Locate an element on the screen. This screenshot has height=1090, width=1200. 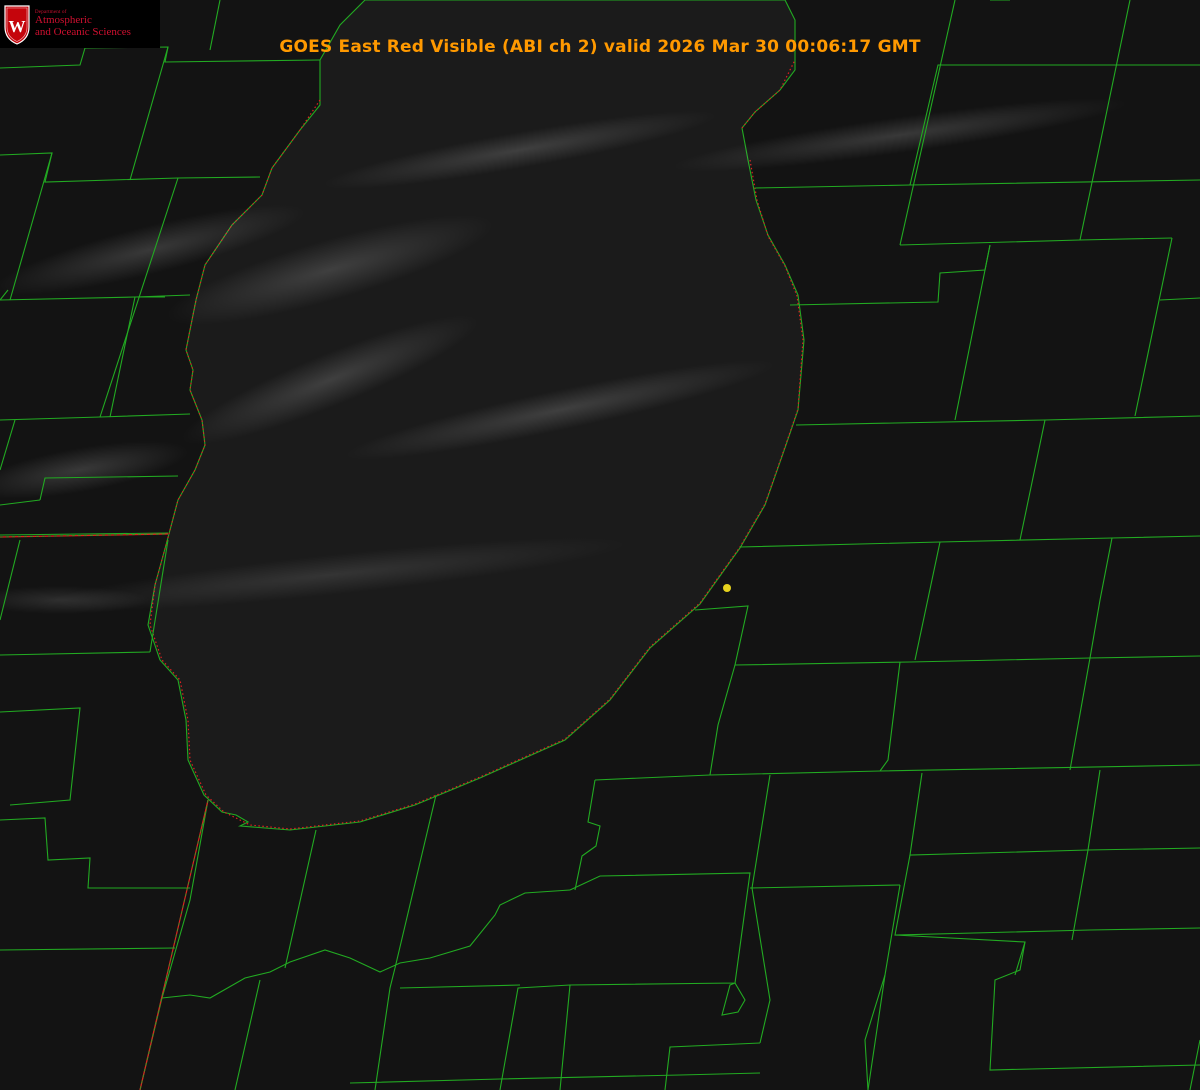
logo-line1: Atmospheric is located at coordinates (63, 20).